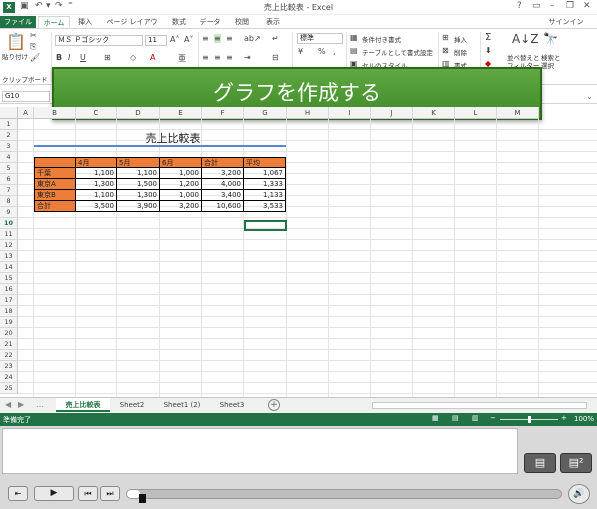 The image size is (597, 509). What do you see at coordinates (69, 57) in the screenshot?
I see `italic-icon: I` at bounding box center [69, 57].